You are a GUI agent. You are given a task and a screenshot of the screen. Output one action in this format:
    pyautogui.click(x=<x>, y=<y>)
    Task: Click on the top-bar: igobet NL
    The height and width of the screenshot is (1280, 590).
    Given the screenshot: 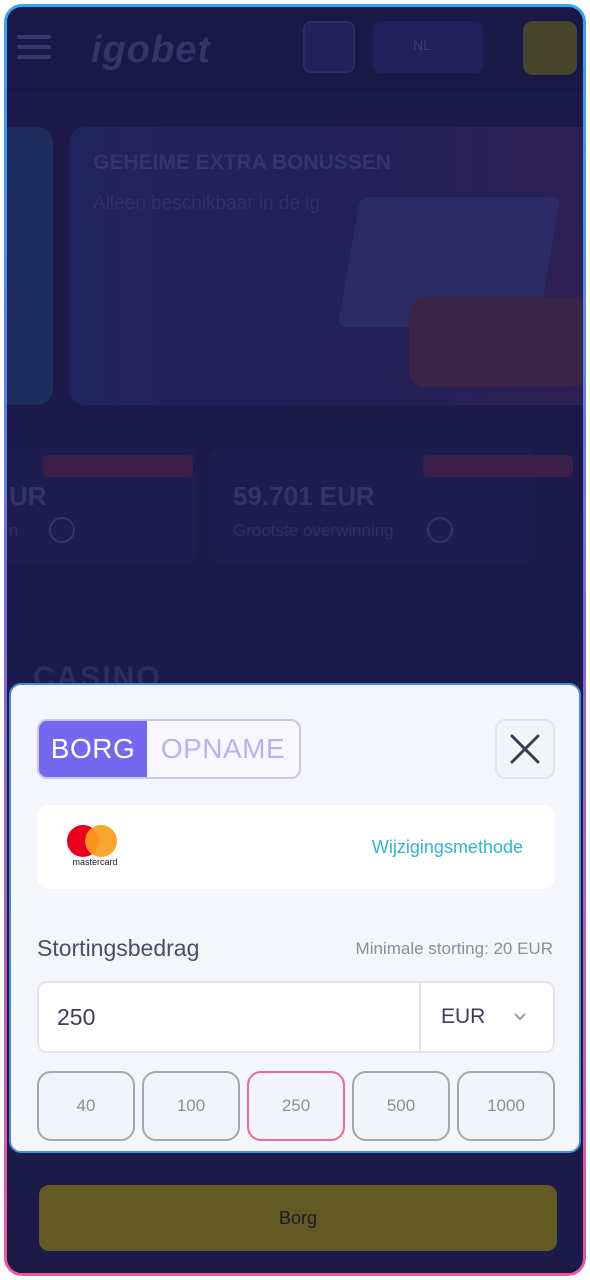 What is the action you would take?
    pyautogui.click(x=295, y=50)
    